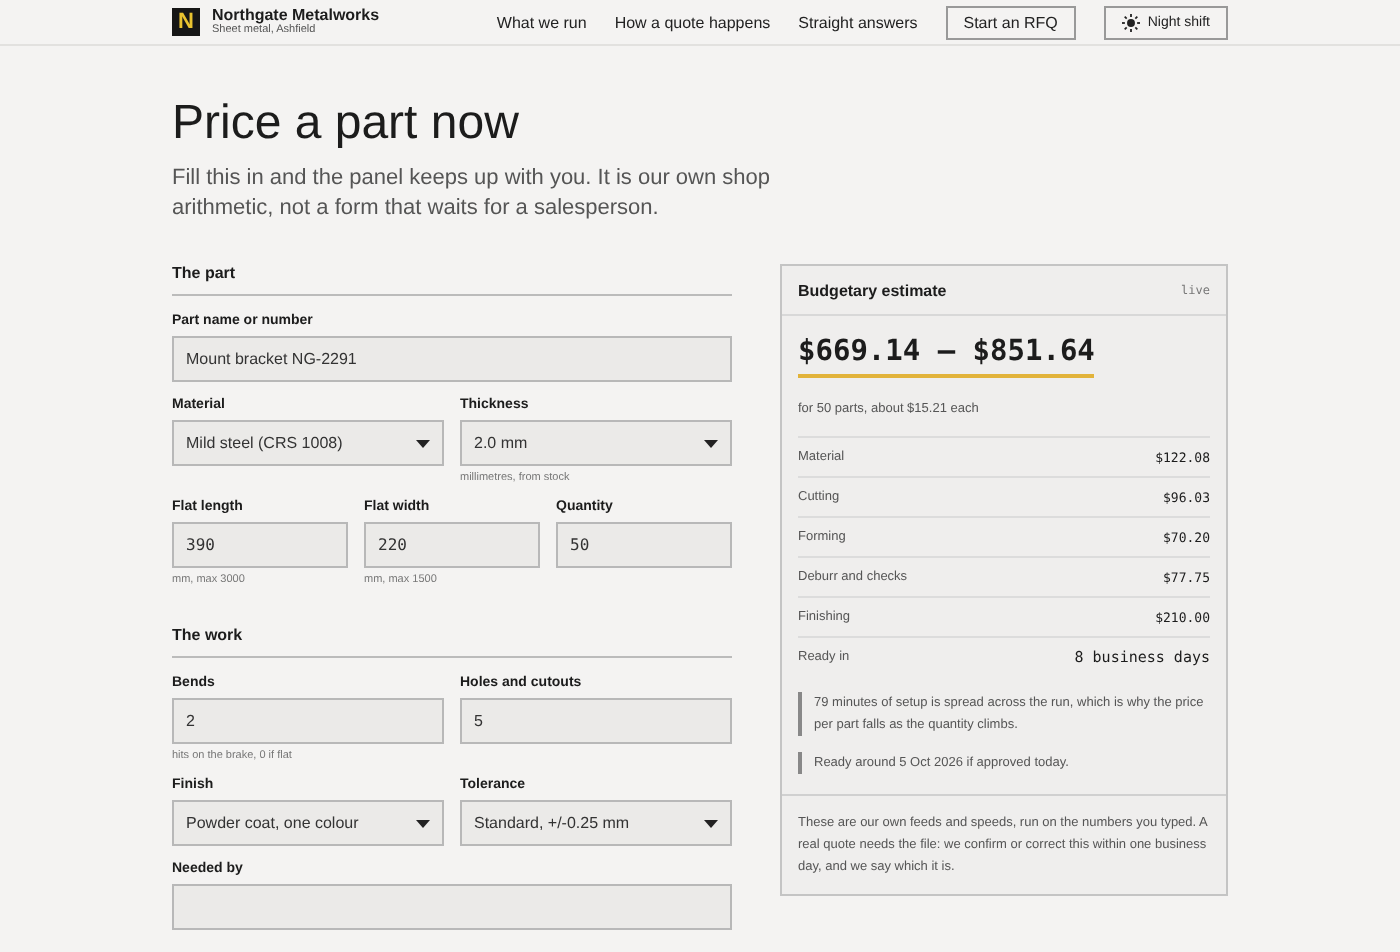  What do you see at coordinates (296, 15) in the screenshot?
I see `brand-name: Northgate Metalworks` at bounding box center [296, 15].